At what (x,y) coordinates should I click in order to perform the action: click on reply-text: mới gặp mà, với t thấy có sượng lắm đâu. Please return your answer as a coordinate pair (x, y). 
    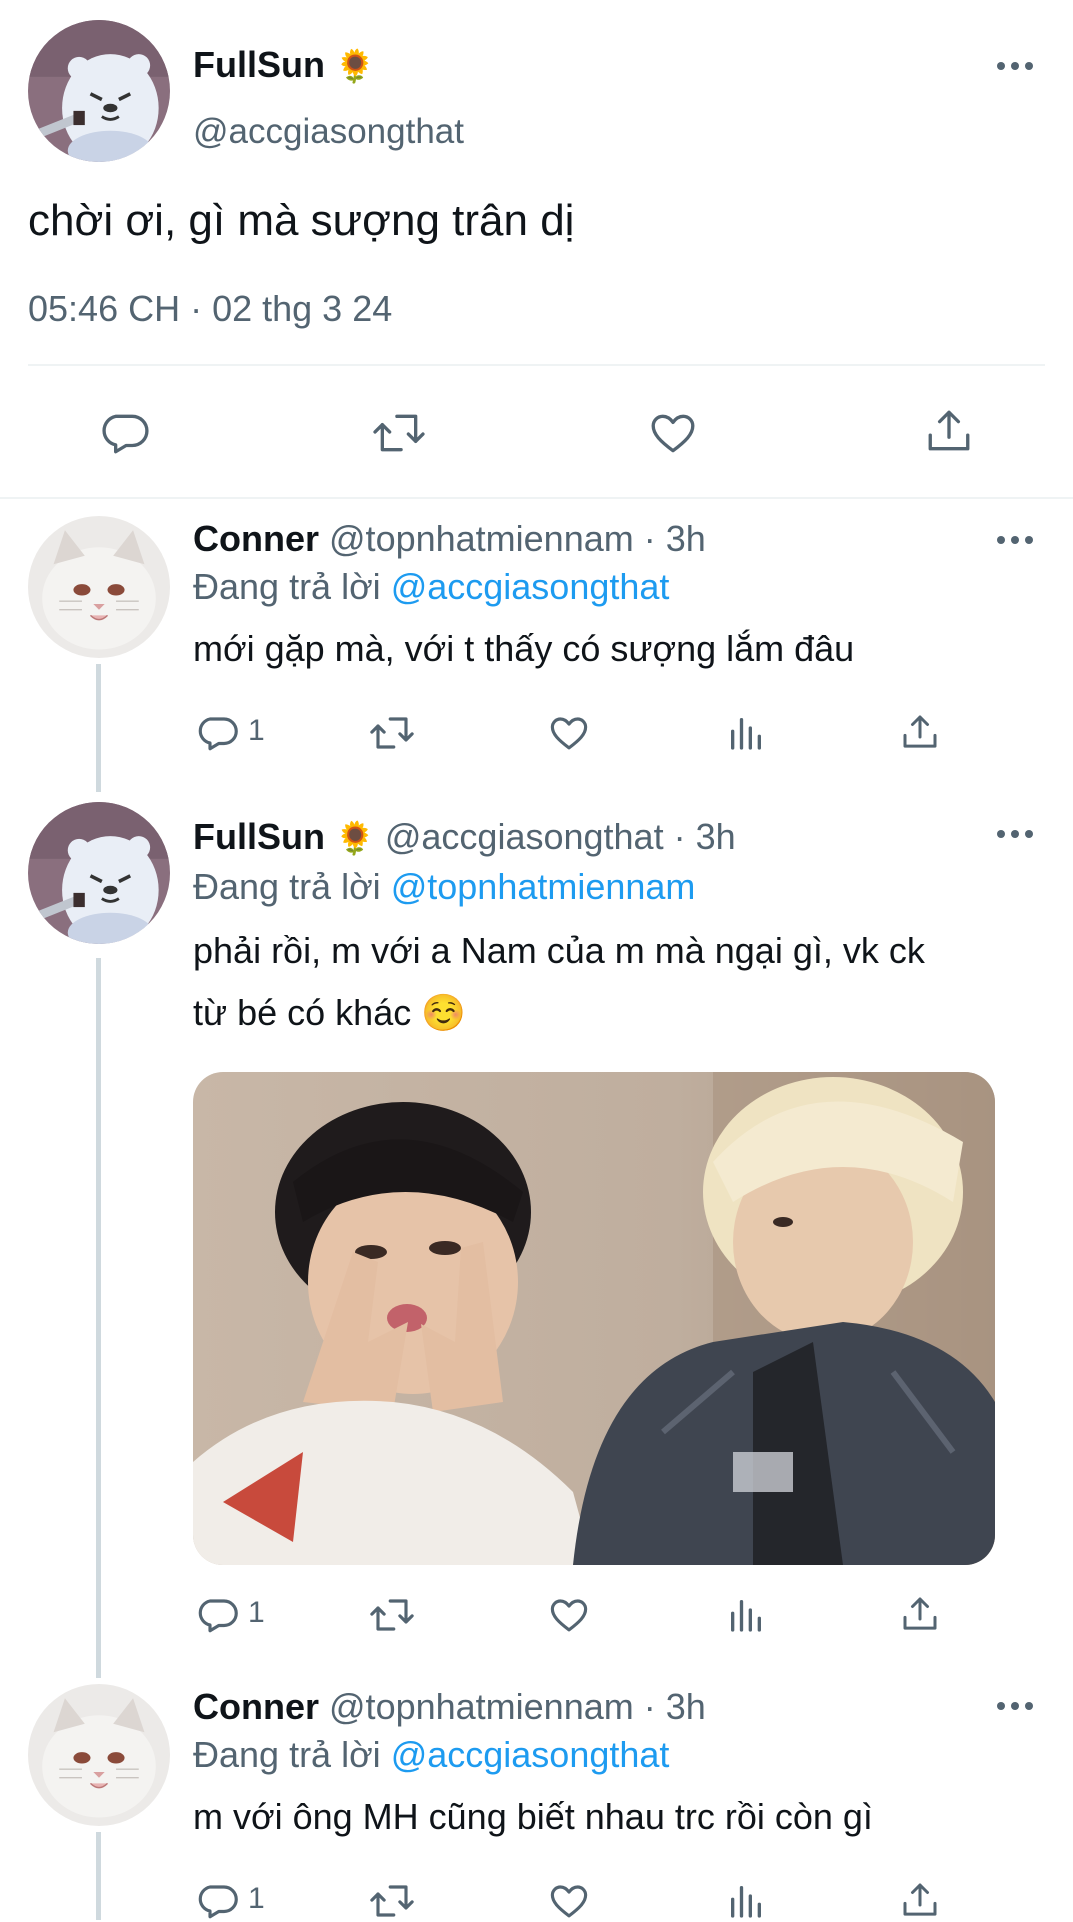
    Looking at the image, I should click on (524, 648).